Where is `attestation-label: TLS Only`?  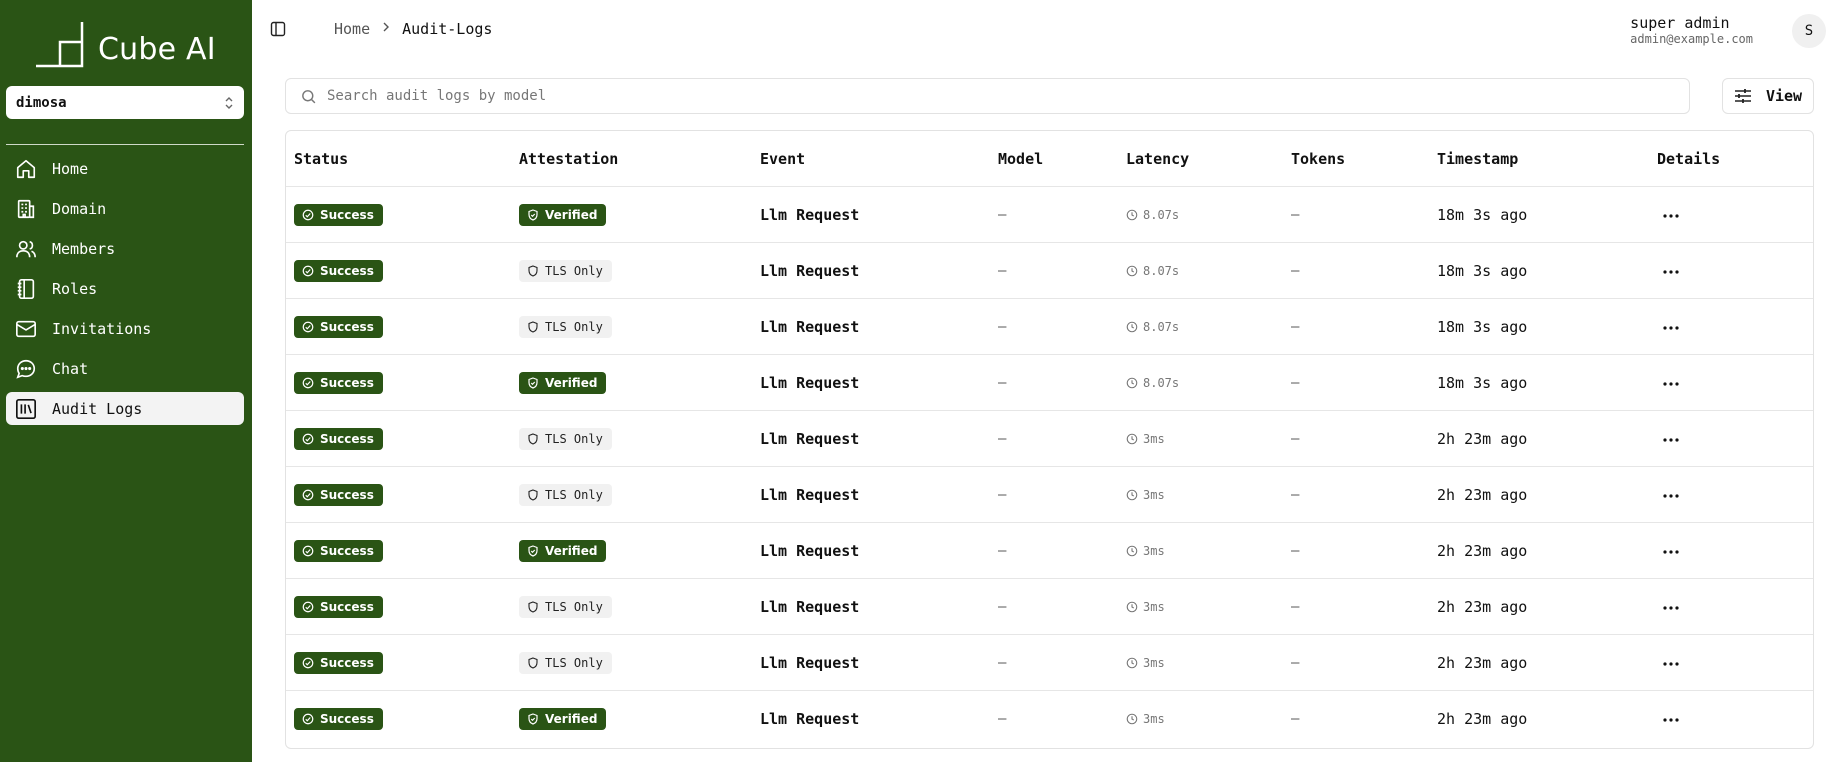 attestation-label: TLS Only is located at coordinates (574, 606).